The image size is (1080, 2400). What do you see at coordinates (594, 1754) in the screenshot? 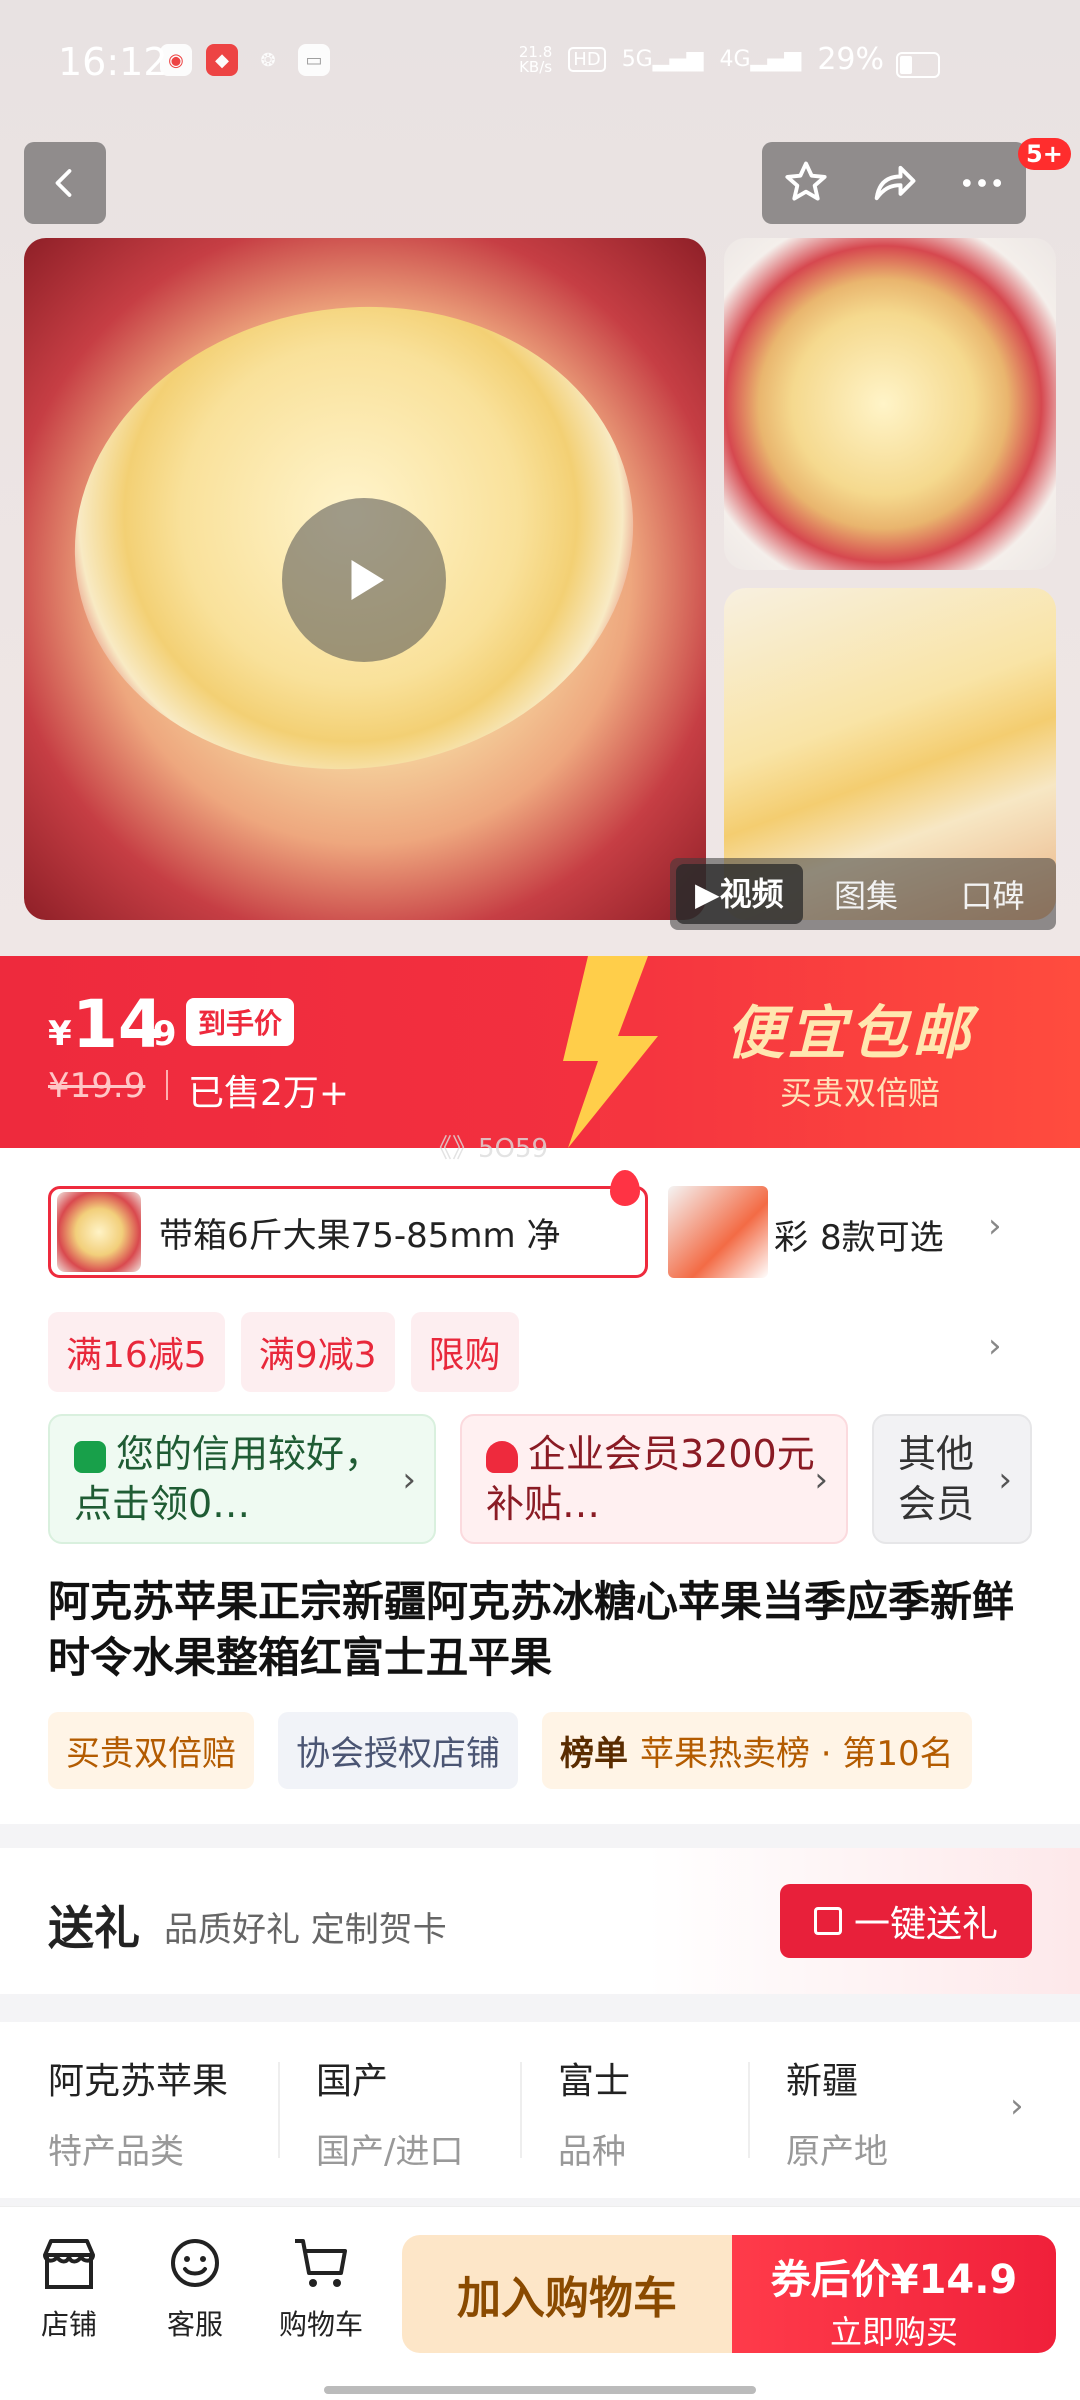
I see `ranking-label: 榜单` at bounding box center [594, 1754].